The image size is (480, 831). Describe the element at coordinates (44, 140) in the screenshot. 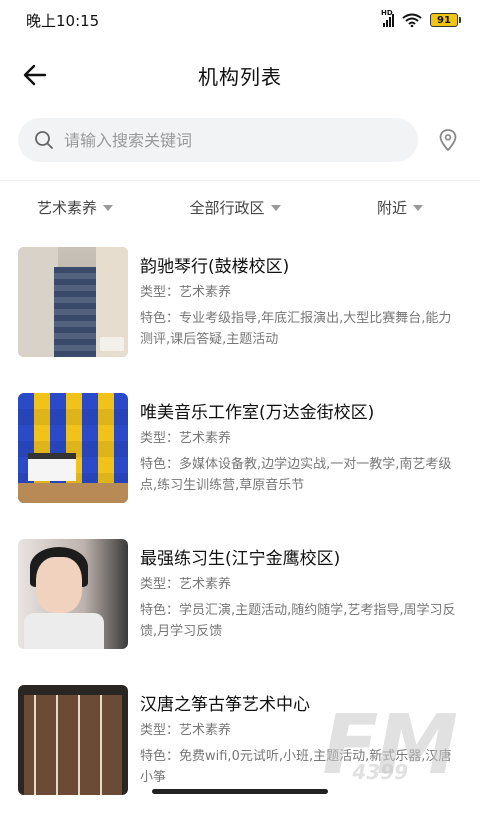

I see `search-icon` at that location.